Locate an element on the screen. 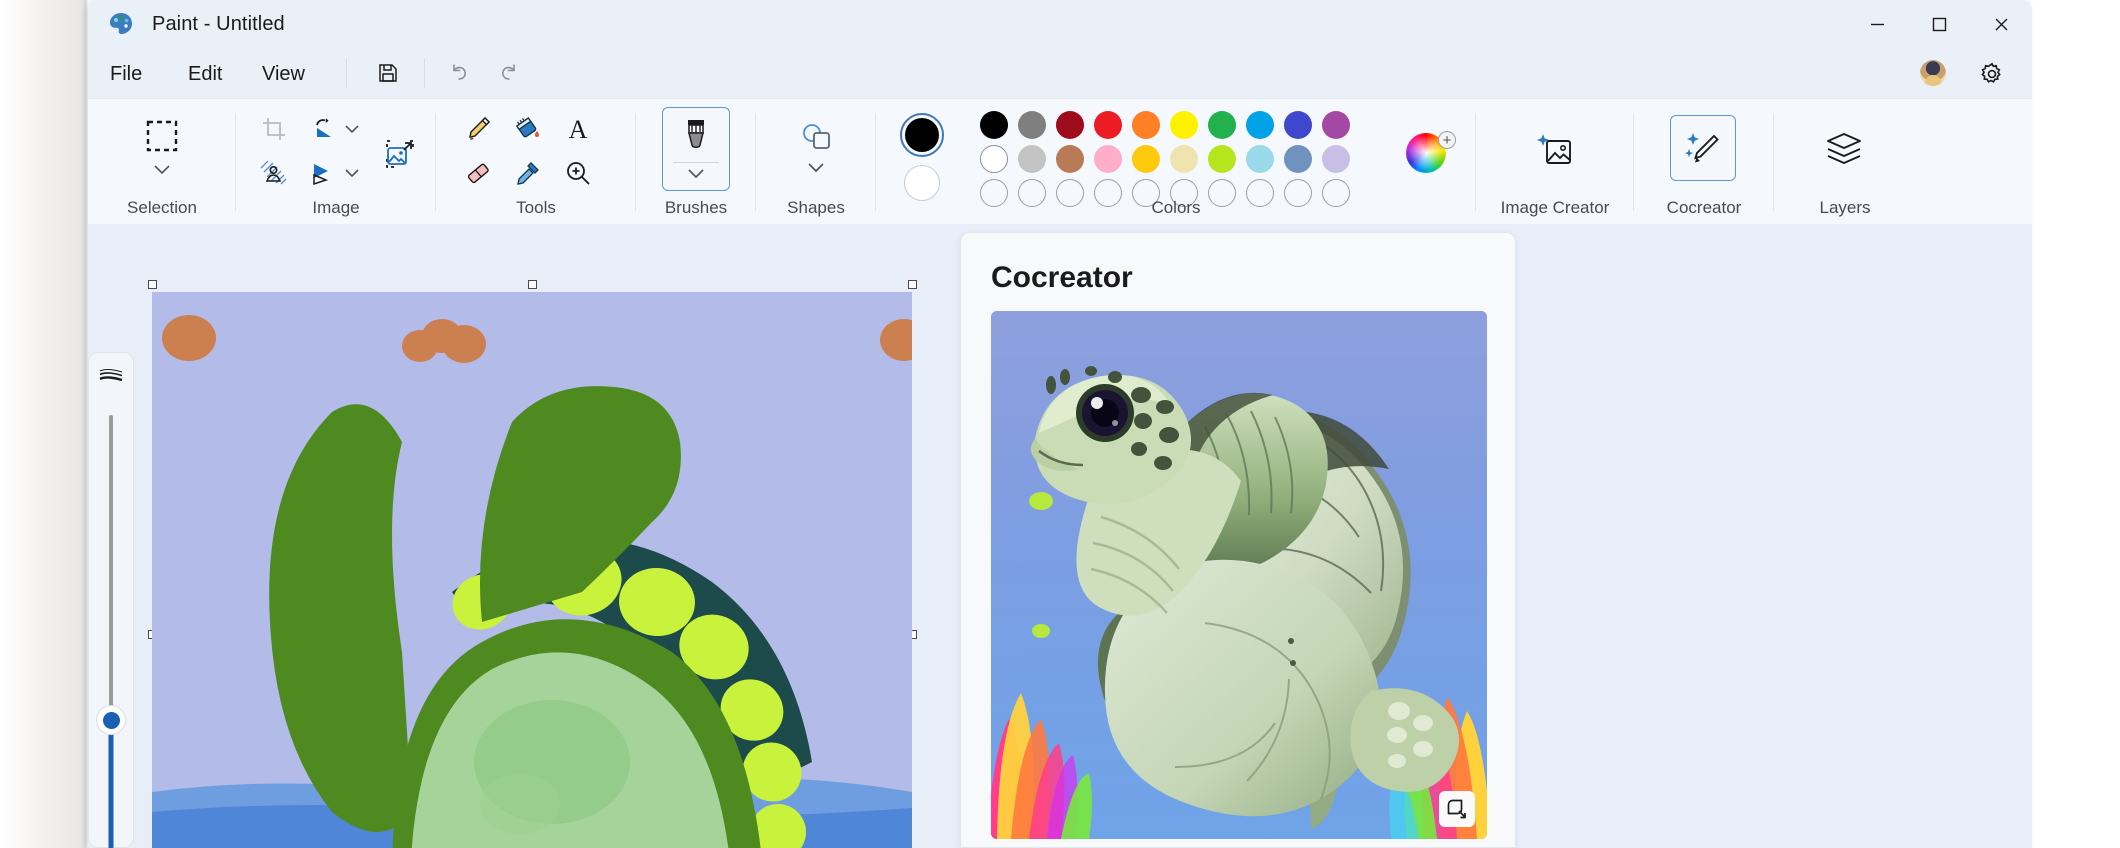  cocreator-generated-image is located at coordinates (1239, 575).